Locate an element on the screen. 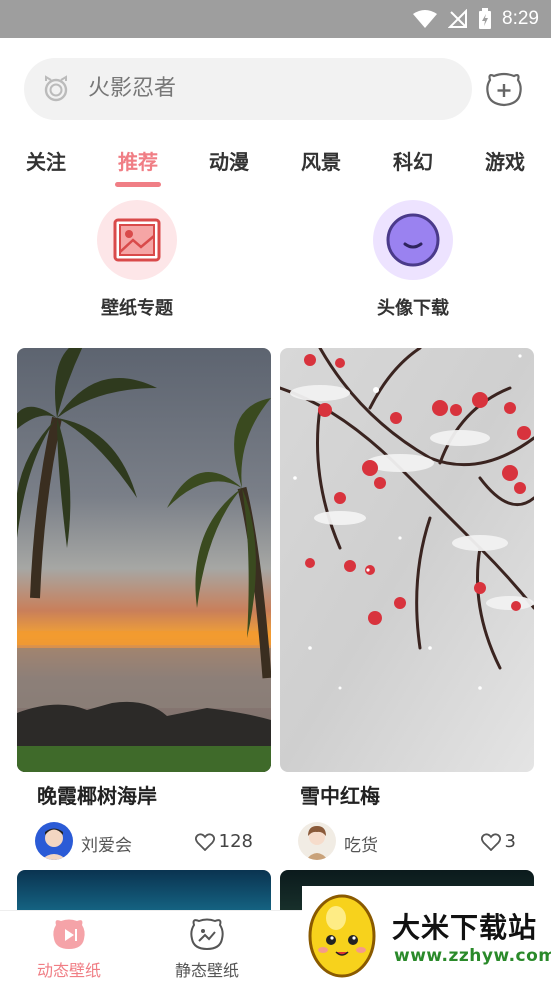 This screenshot has height=981, width=551. search-row: 火影忍者 is located at coordinates (275, 88).